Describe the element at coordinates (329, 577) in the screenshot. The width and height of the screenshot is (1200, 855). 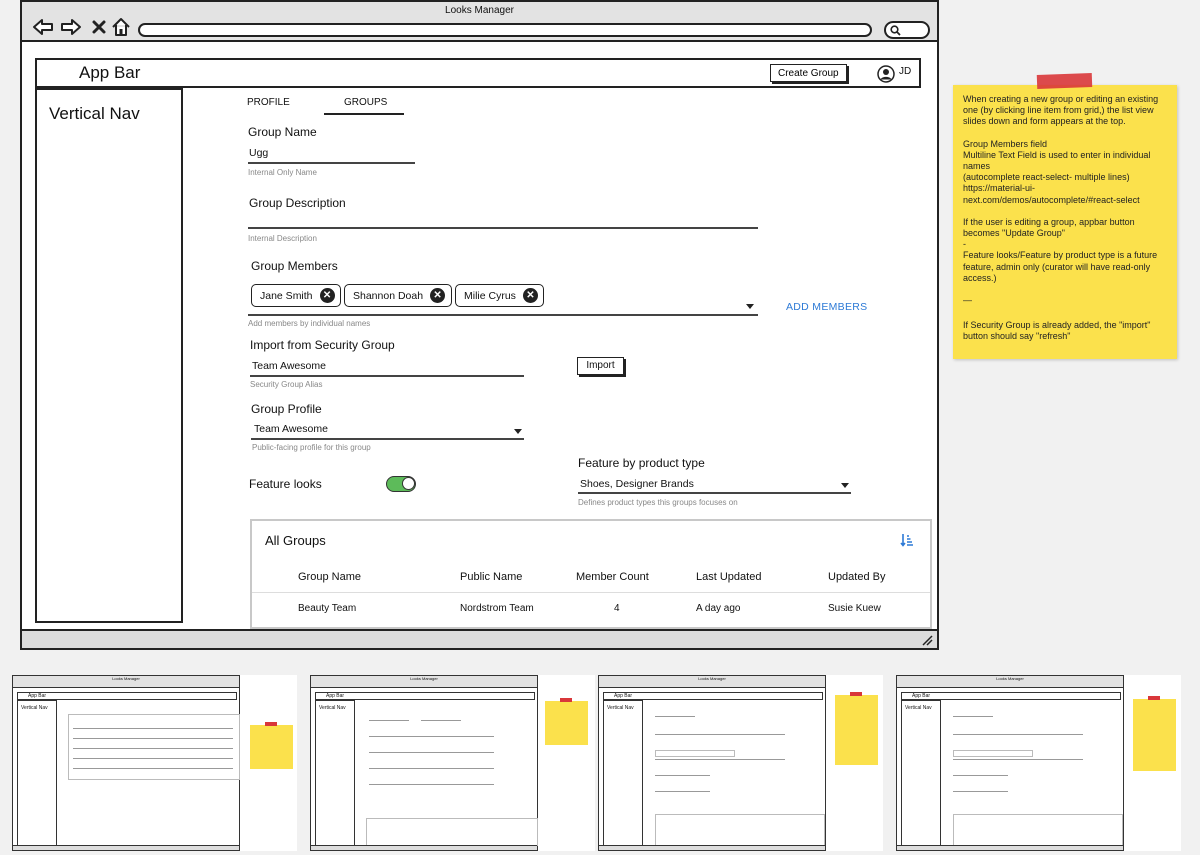
I see `column-header-group-name: Group Name` at that location.